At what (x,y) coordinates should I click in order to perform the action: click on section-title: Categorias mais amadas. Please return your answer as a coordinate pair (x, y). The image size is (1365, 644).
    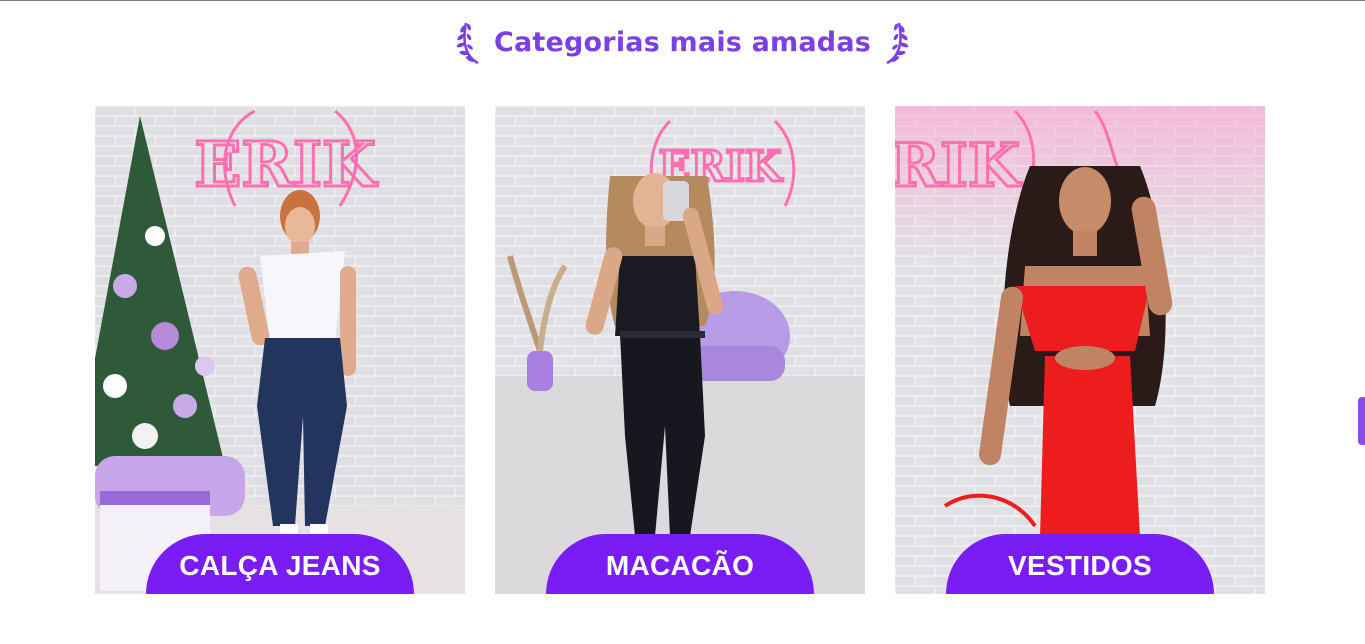
    Looking at the image, I should click on (682, 42).